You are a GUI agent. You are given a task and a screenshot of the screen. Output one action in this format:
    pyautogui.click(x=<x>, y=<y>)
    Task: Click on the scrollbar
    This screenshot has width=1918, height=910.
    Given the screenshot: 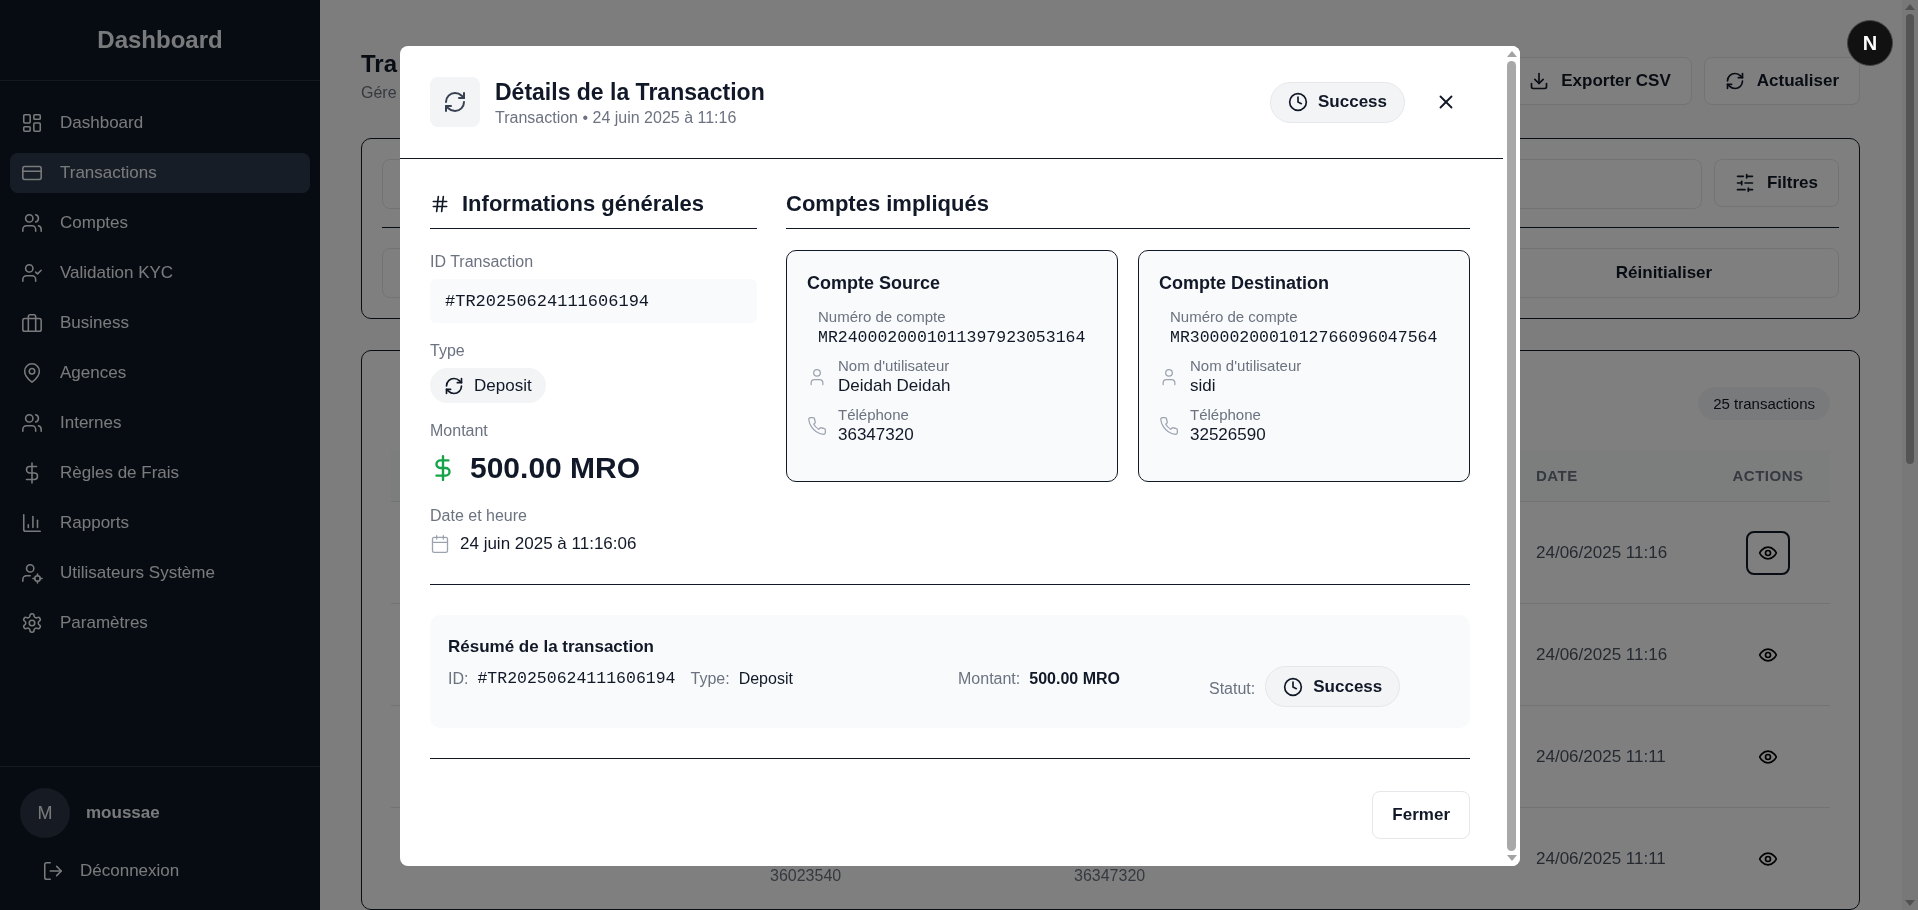 What is the action you would take?
    pyautogui.click(x=1910, y=455)
    